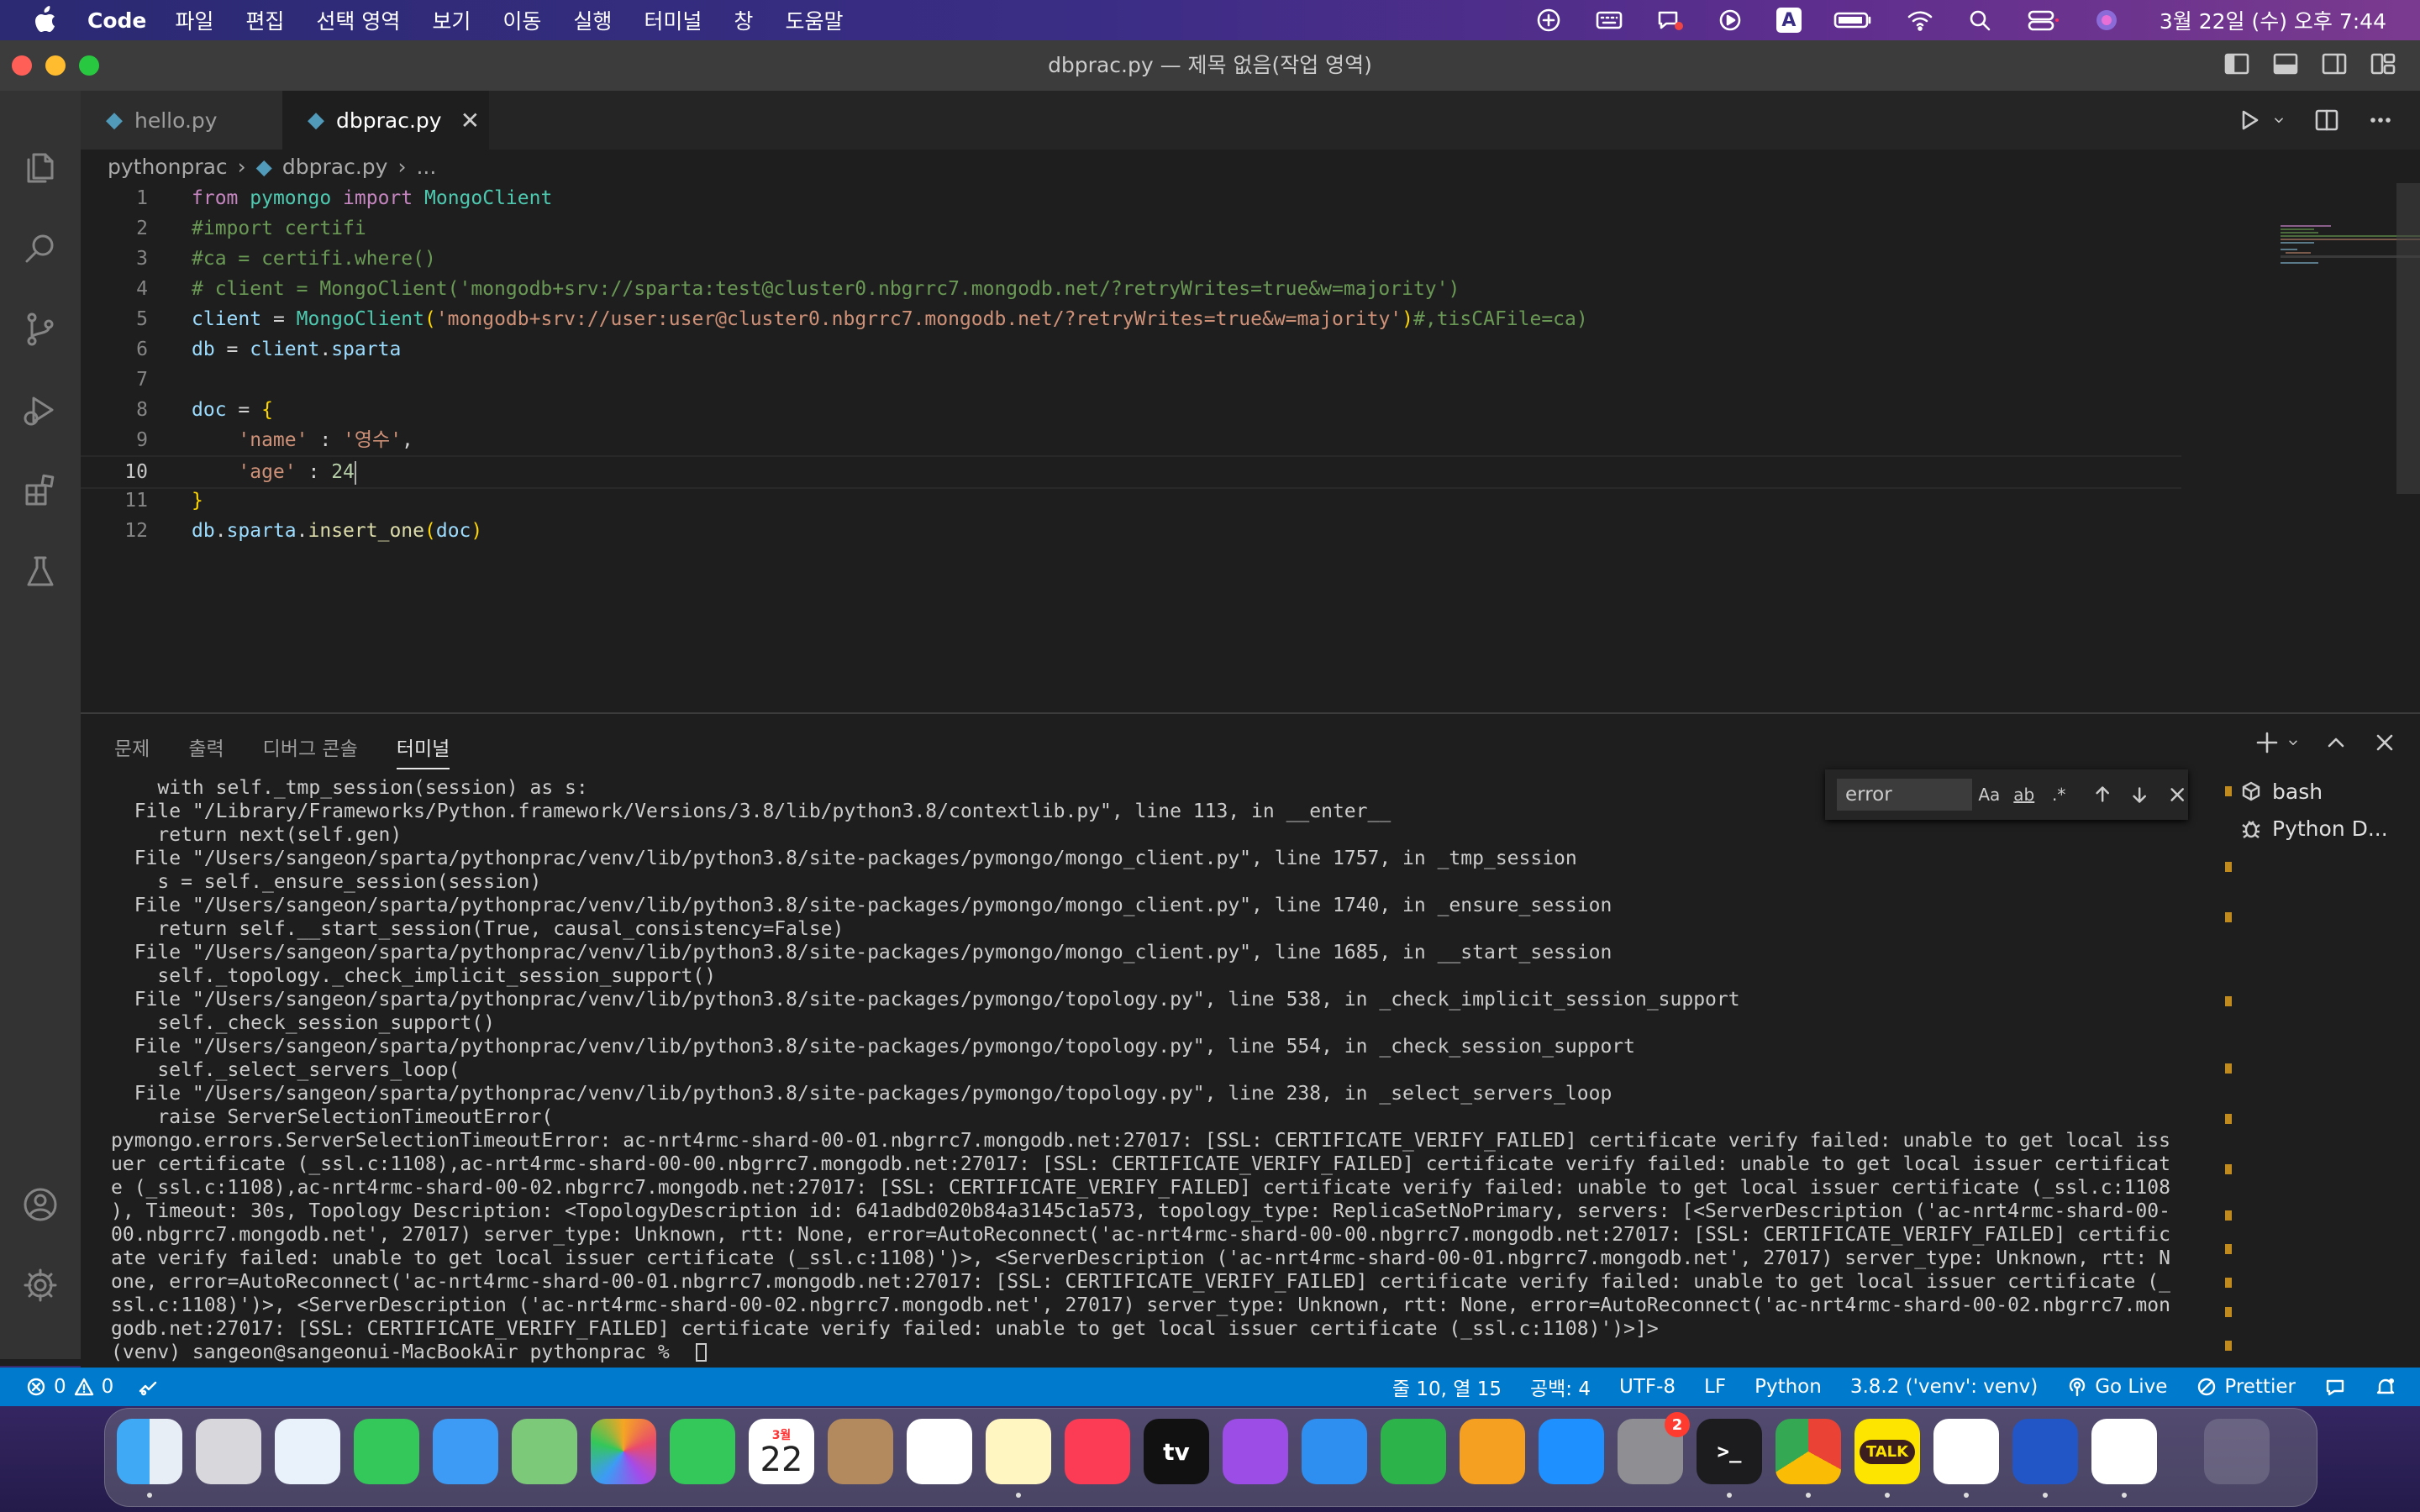 This screenshot has height=1512, width=2420. What do you see at coordinates (2293, 742) in the screenshot?
I see `chevron-down-icon` at bounding box center [2293, 742].